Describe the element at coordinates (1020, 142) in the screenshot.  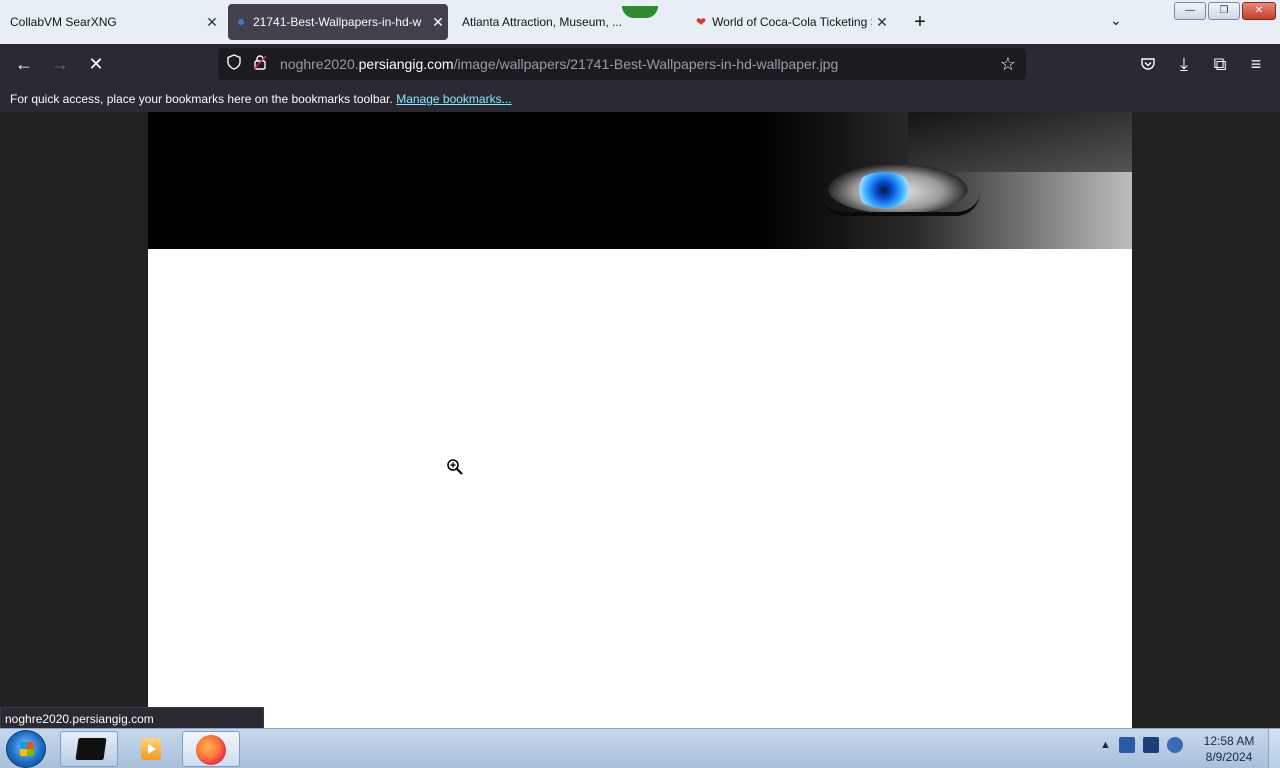
I see `hair-shading` at that location.